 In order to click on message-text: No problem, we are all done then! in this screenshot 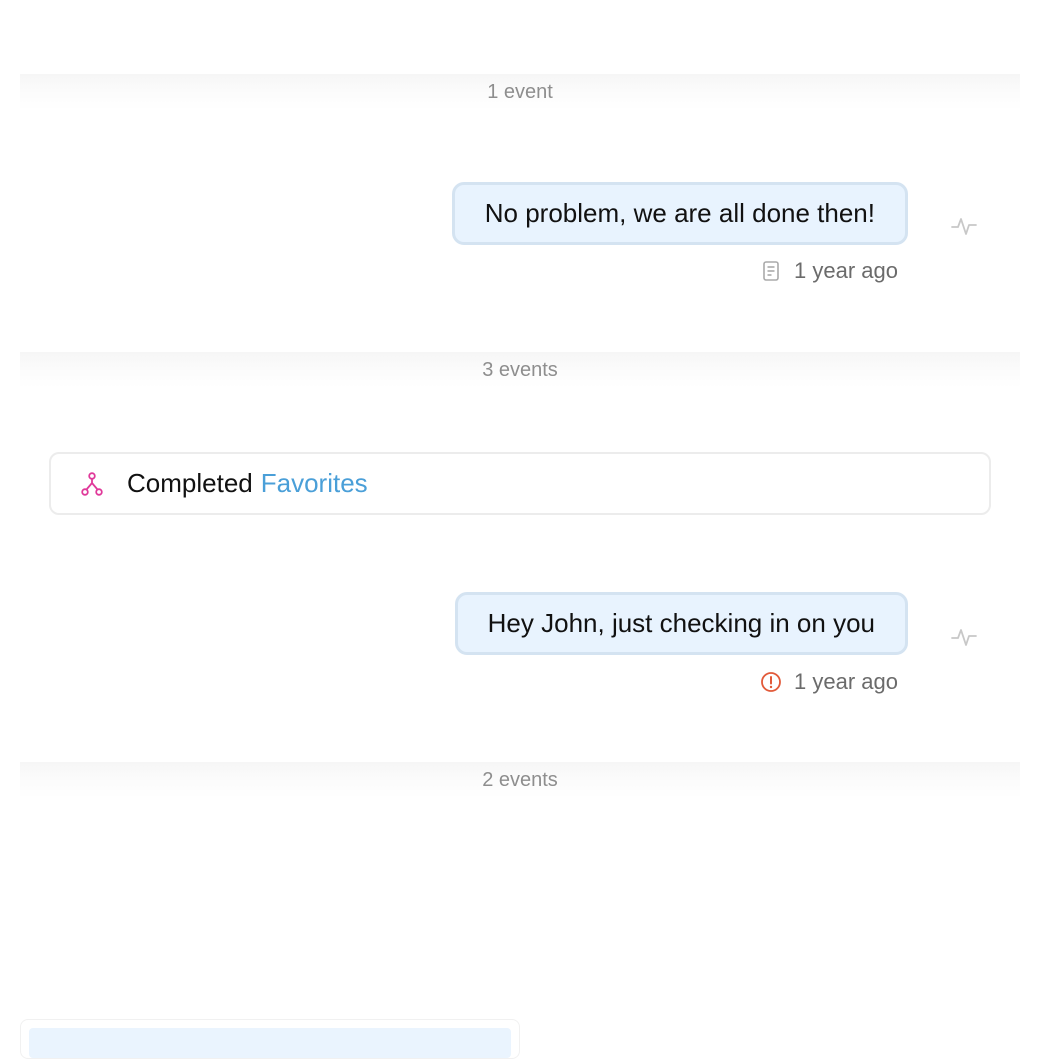, I will do `click(679, 213)`.